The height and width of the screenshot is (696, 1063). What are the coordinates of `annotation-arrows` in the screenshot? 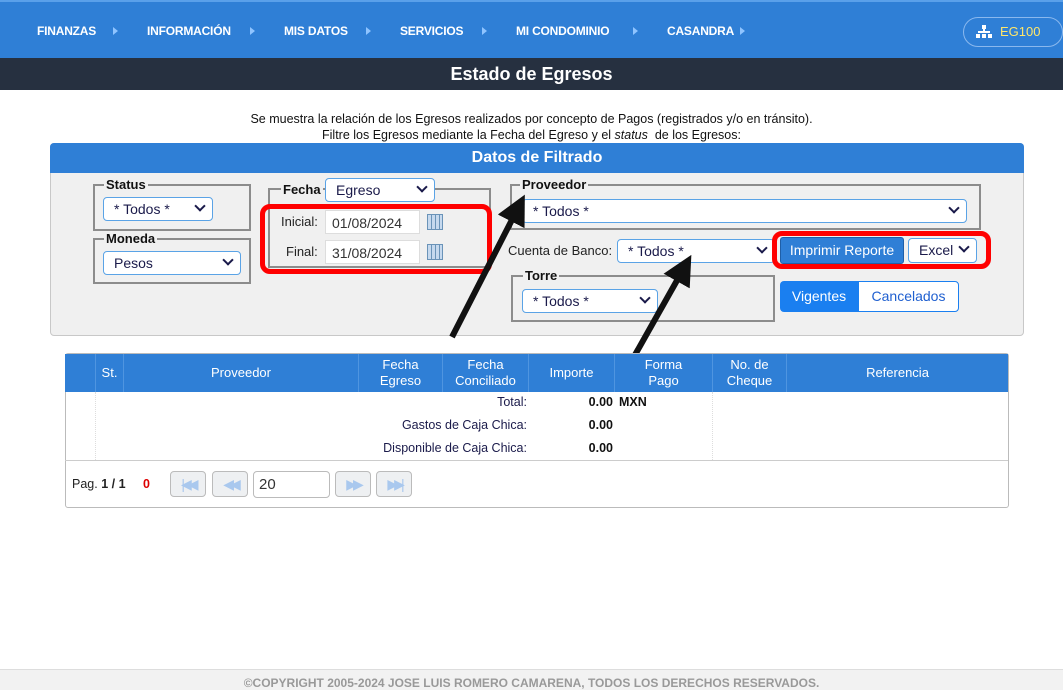 It's located at (570, 287).